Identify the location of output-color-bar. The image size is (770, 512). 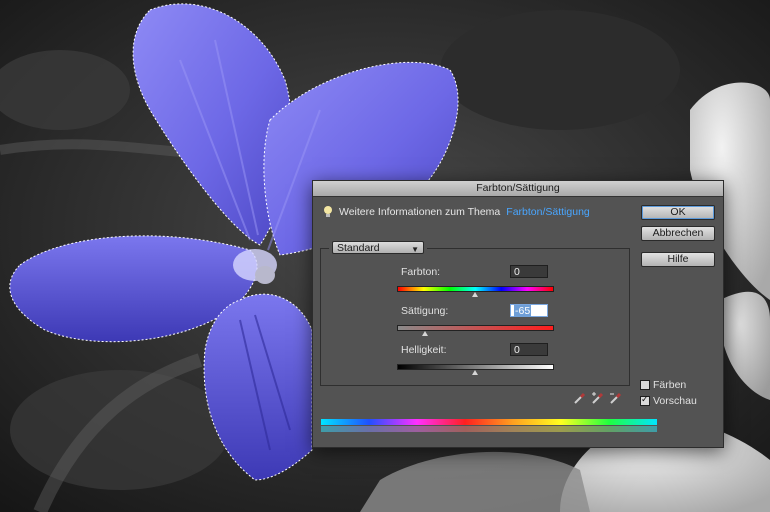
(489, 429).